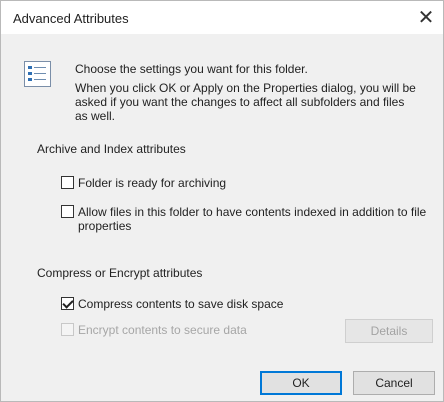  What do you see at coordinates (120, 273) in the screenshot?
I see `compress-section-label: Compress or Encrypt attributes` at bounding box center [120, 273].